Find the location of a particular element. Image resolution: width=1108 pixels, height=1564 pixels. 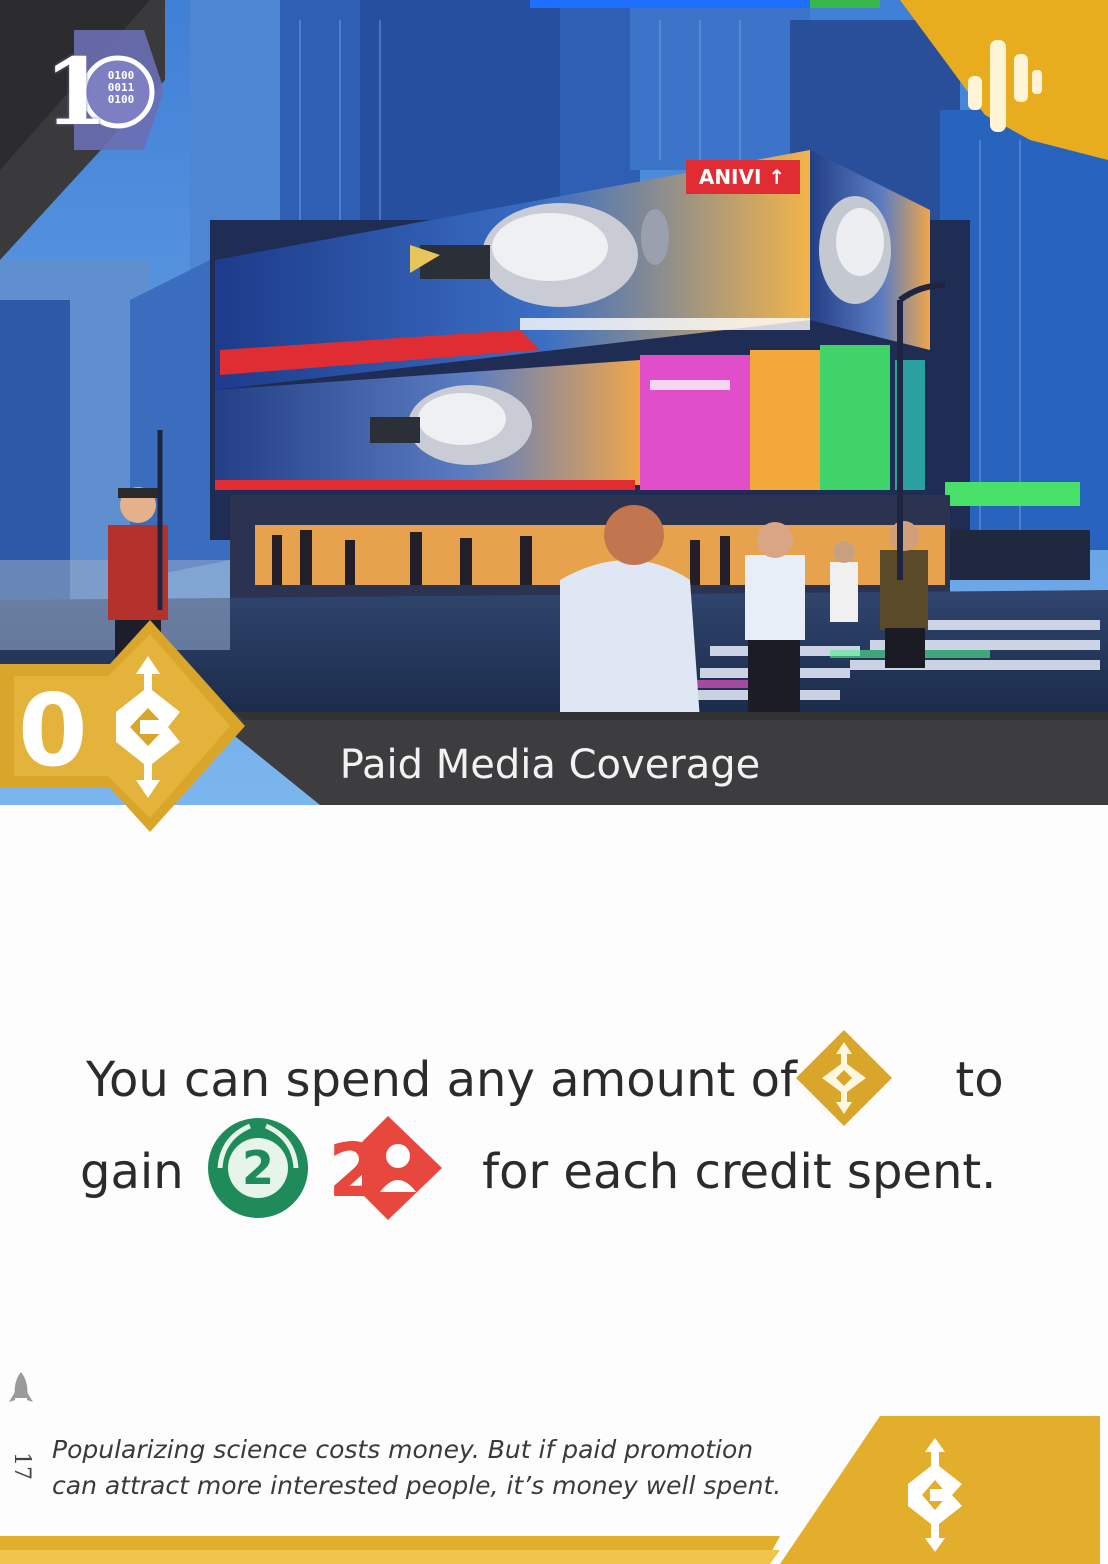

corner-bits-row: 0100 is located at coordinates (121, 99).